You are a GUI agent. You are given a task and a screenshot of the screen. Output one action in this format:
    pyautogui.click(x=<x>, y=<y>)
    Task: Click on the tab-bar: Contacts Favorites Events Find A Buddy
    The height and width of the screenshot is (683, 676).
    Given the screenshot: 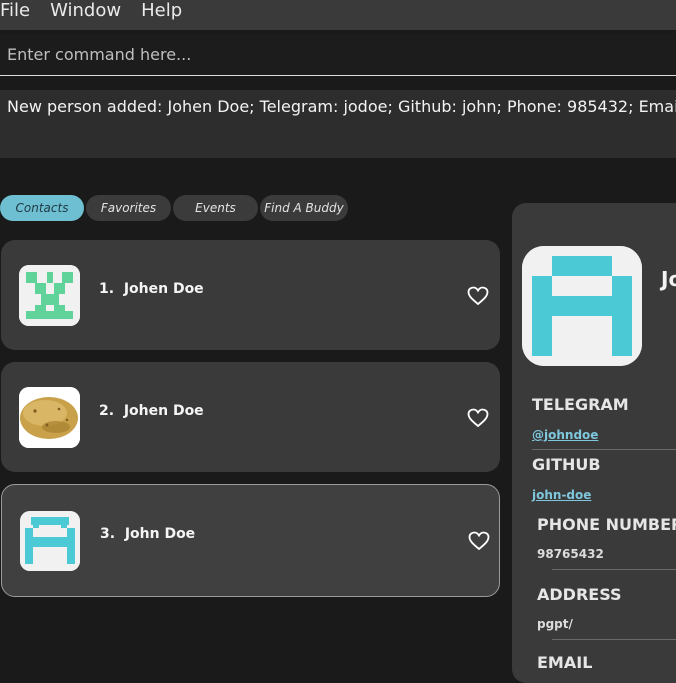 What is the action you would take?
    pyautogui.click(x=174, y=208)
    